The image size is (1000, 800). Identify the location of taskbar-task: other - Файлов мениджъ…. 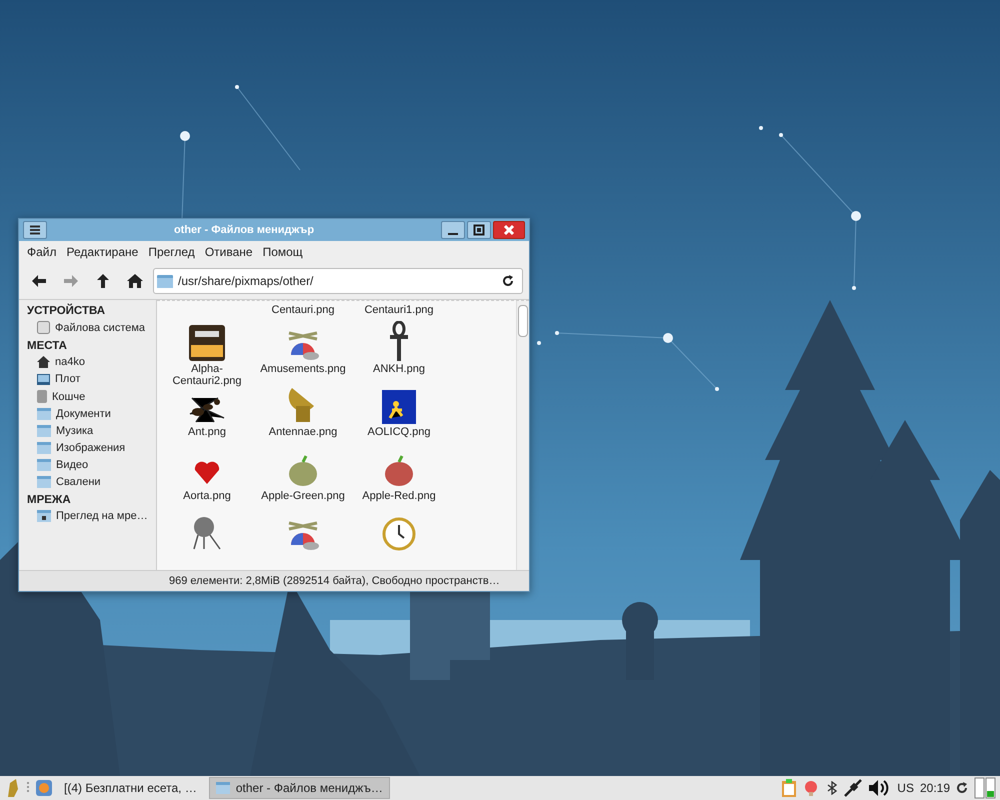
(299, 788).